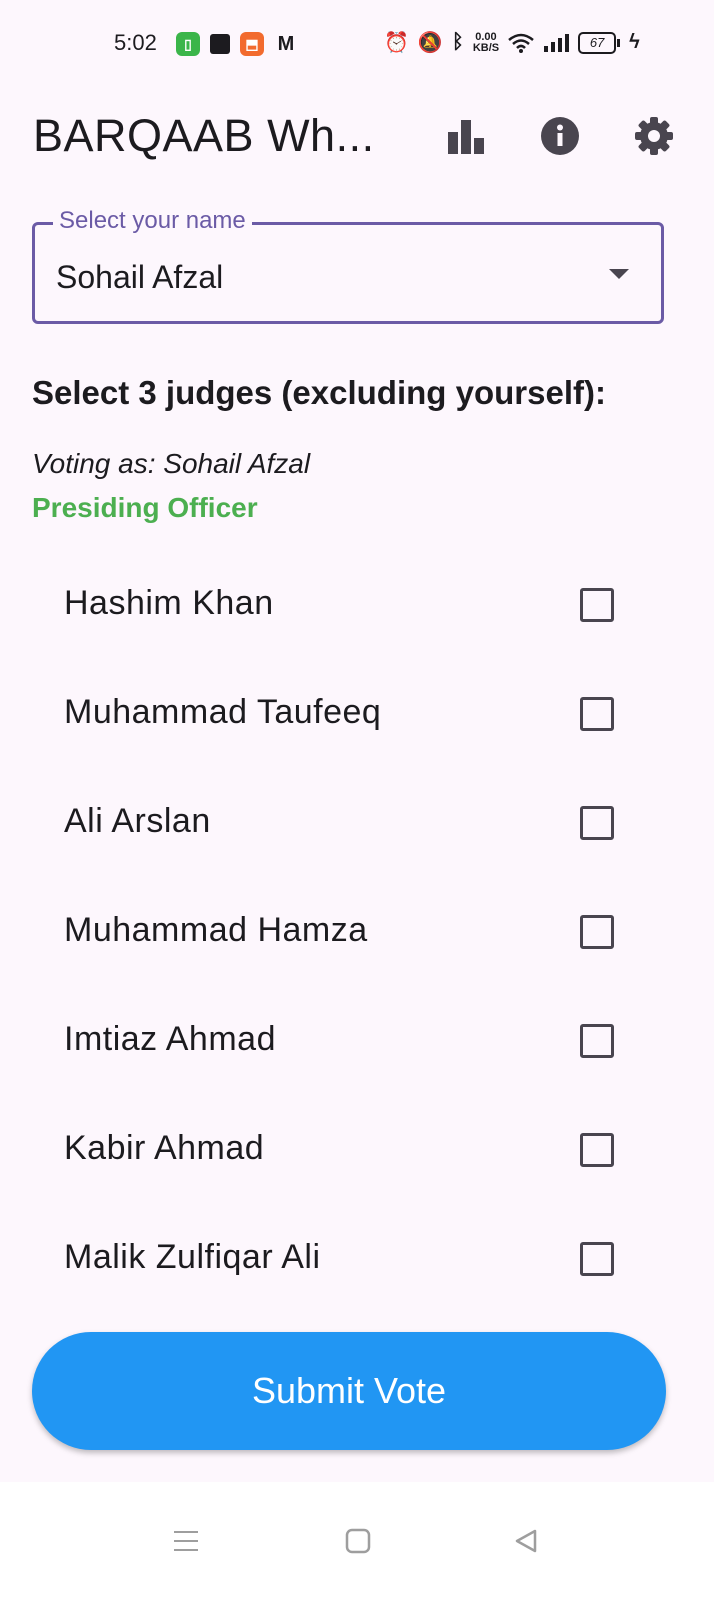  I want to click on settings-button, so click(654, 136).